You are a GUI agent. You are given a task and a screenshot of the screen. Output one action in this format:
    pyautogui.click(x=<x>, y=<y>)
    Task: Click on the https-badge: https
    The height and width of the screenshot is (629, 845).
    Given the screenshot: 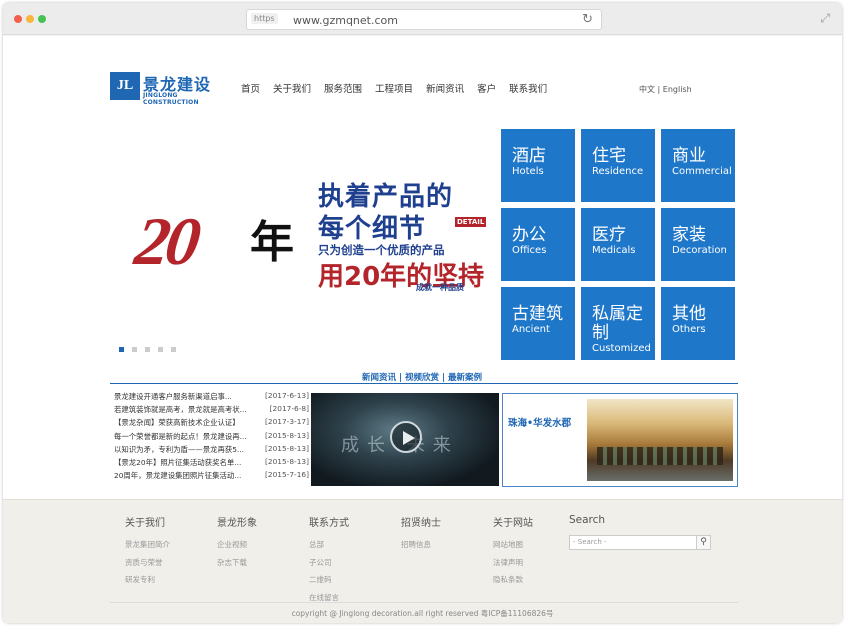 What is the action you would take?
    pyautogui.click(x=264, y=18)
    